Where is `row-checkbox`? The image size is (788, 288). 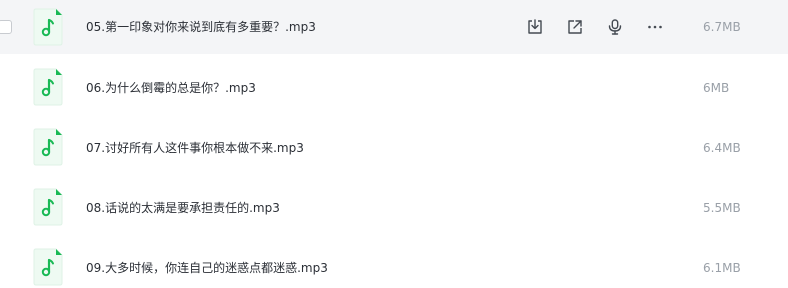
row-checkbox is located at coordinates (6, 27).